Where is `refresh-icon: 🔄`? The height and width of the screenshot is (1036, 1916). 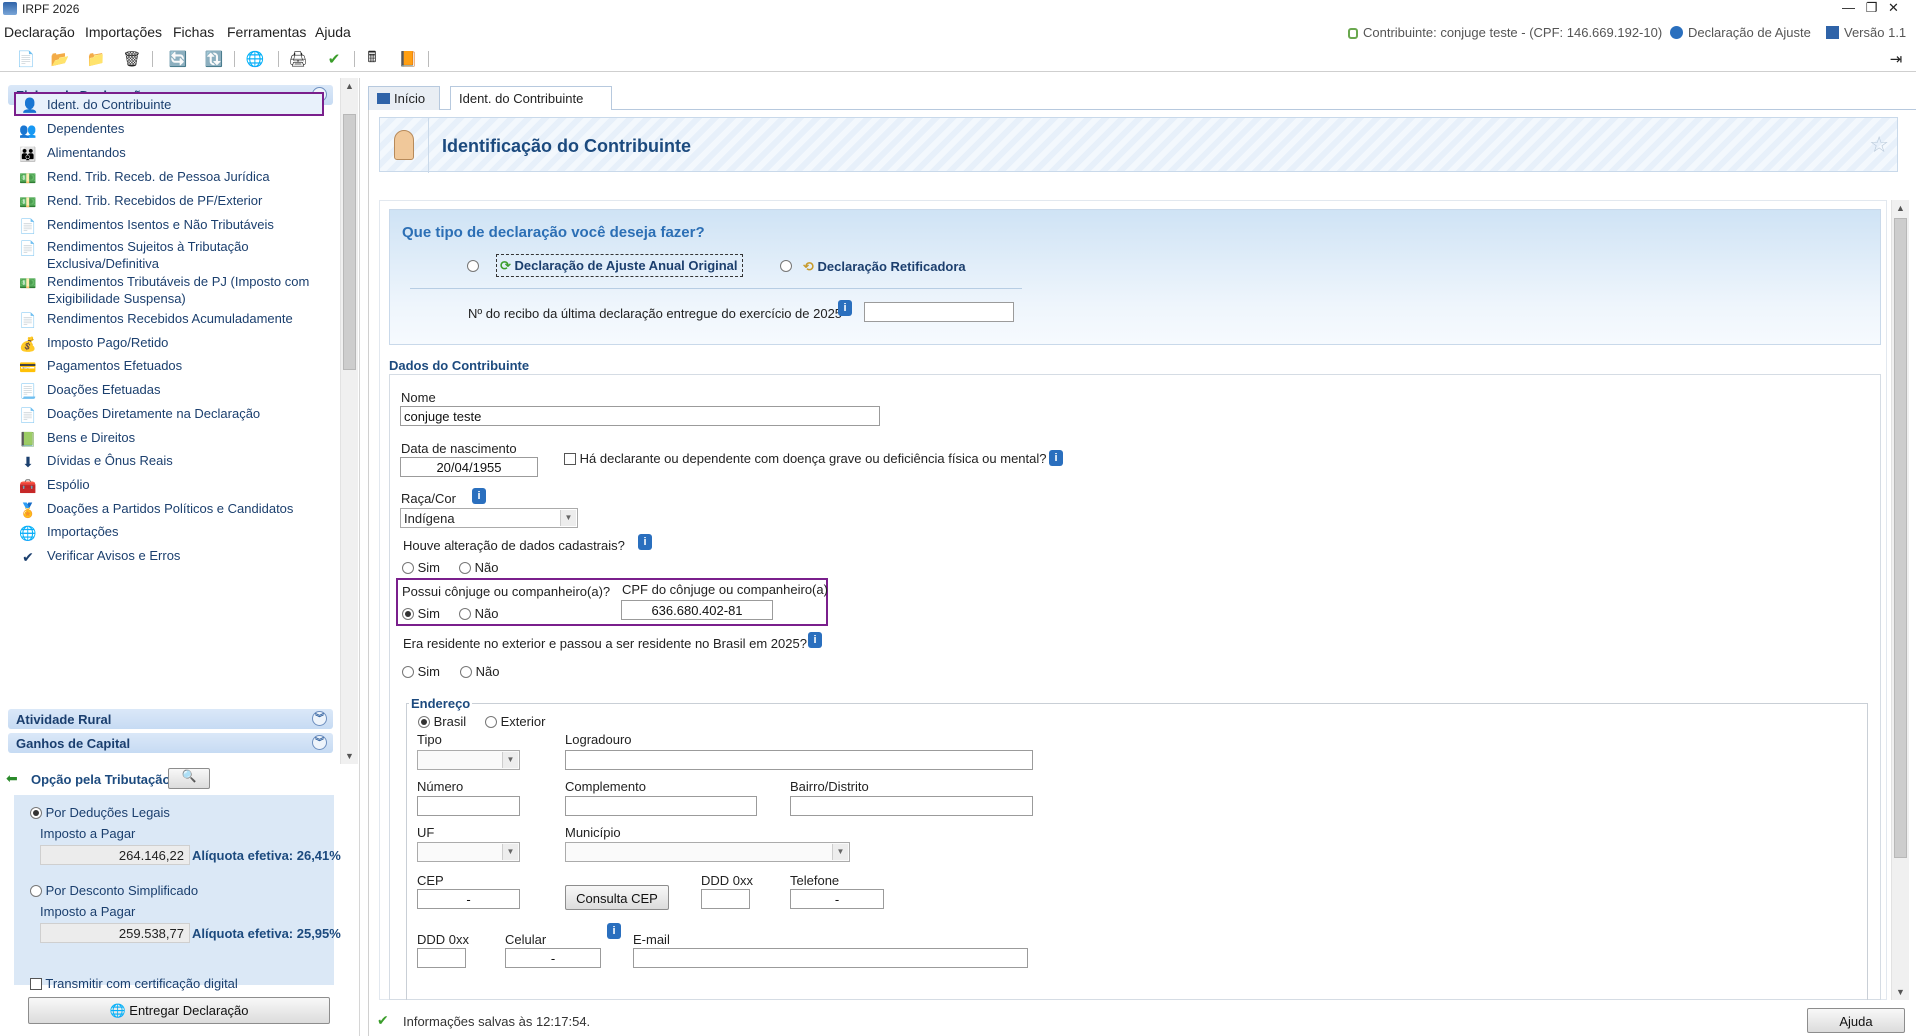
refresh-icon: 🔄 is located at coordinates (178, 59).